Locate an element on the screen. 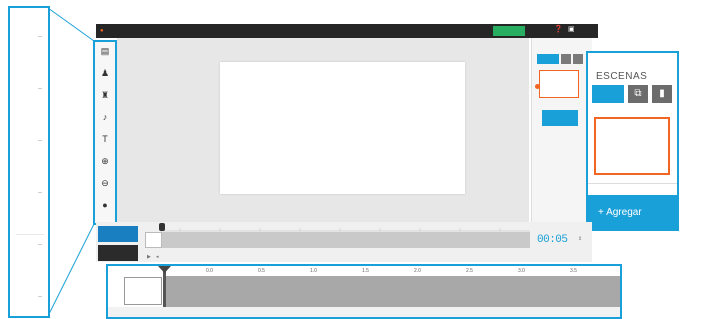  tool-image: ▤ is located at coordinates (105, 55).